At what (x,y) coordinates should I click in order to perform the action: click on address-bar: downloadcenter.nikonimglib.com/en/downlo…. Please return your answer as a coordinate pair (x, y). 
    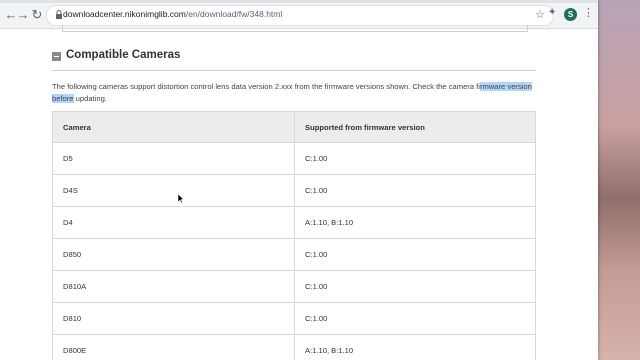
    Looking at the image, I should click on (300, 15).